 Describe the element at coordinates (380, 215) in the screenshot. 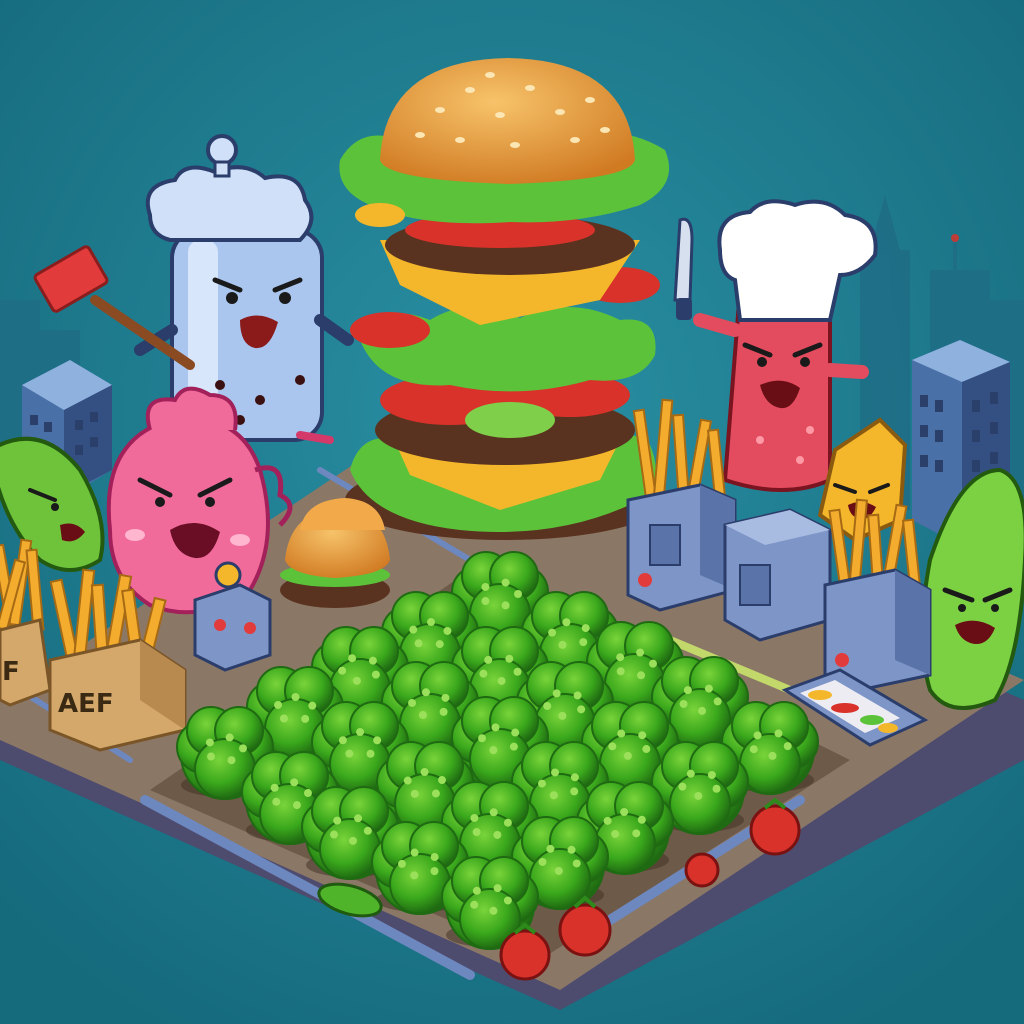

I see `burger-cheese-tab` at that location.